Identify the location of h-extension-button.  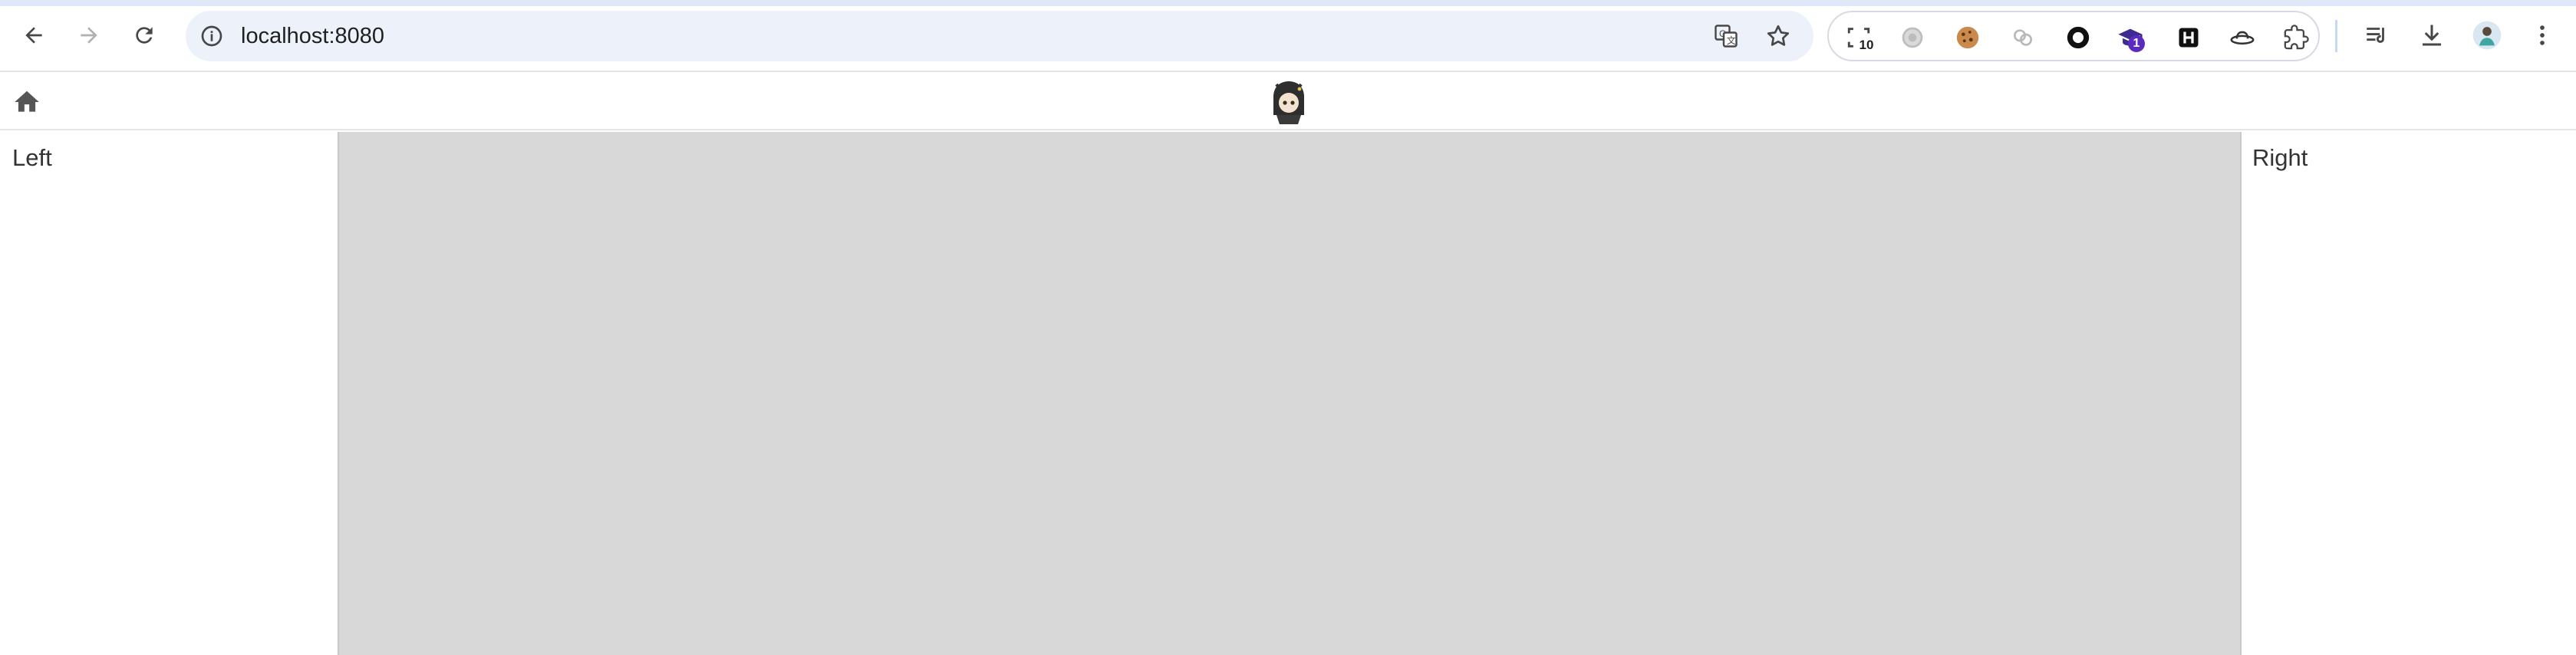
(2188, 37).